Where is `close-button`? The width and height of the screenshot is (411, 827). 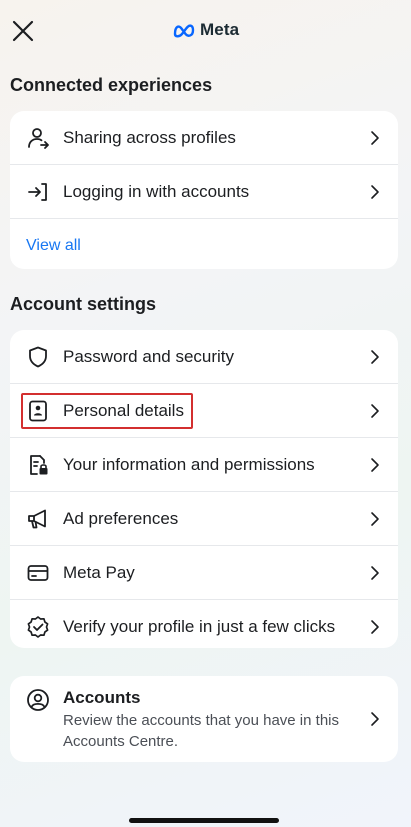 close-button is located at coordinates (23, 31).